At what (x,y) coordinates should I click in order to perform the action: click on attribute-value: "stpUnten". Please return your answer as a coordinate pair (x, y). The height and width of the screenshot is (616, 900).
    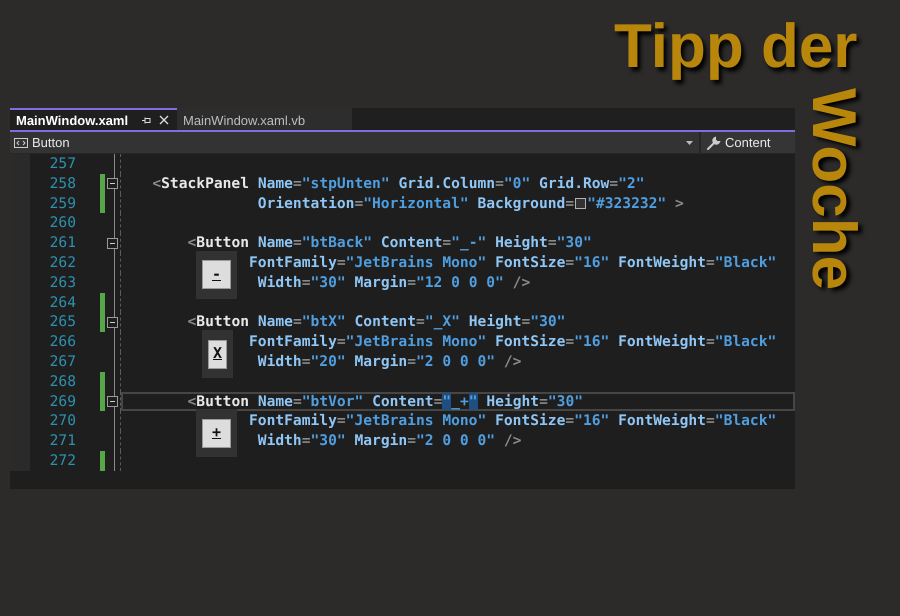
    Looking at the image, I should click on (346, 183).